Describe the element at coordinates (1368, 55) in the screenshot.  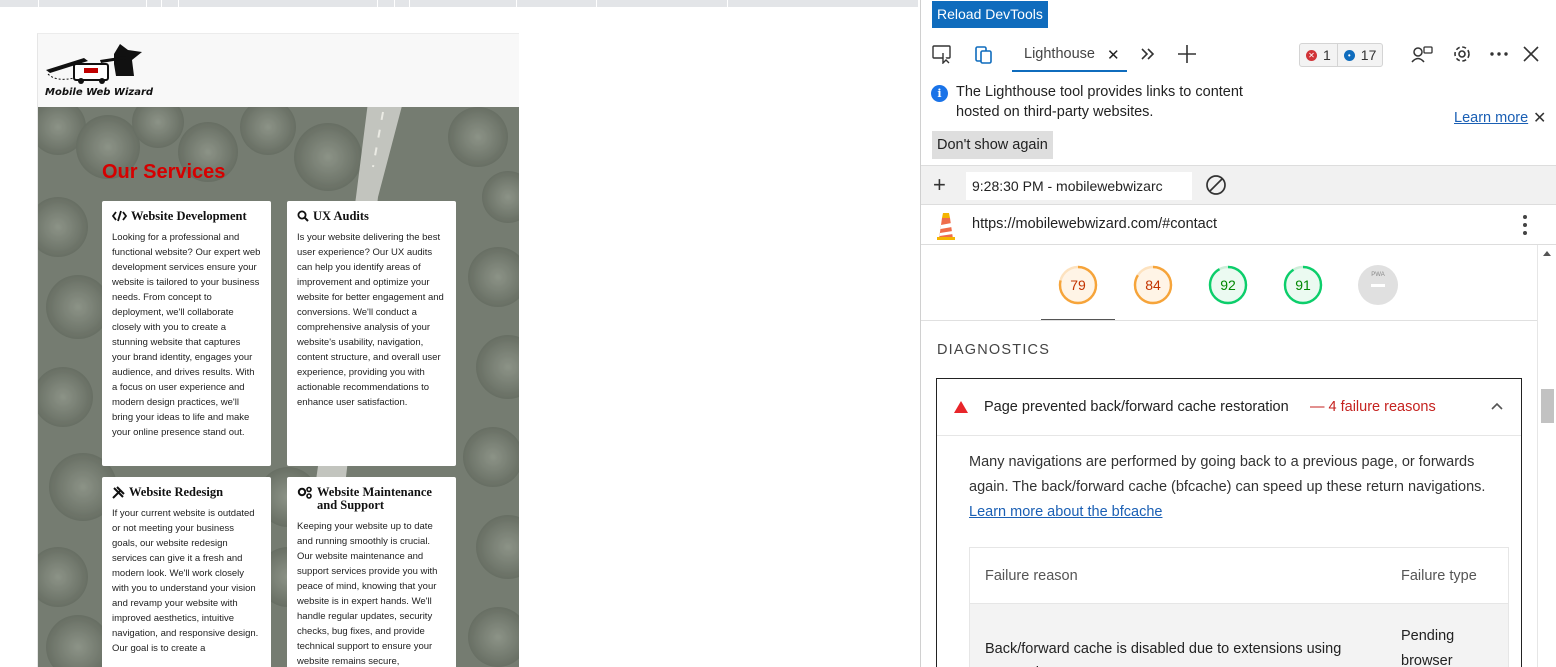
I see `message-count: 17` at that location.